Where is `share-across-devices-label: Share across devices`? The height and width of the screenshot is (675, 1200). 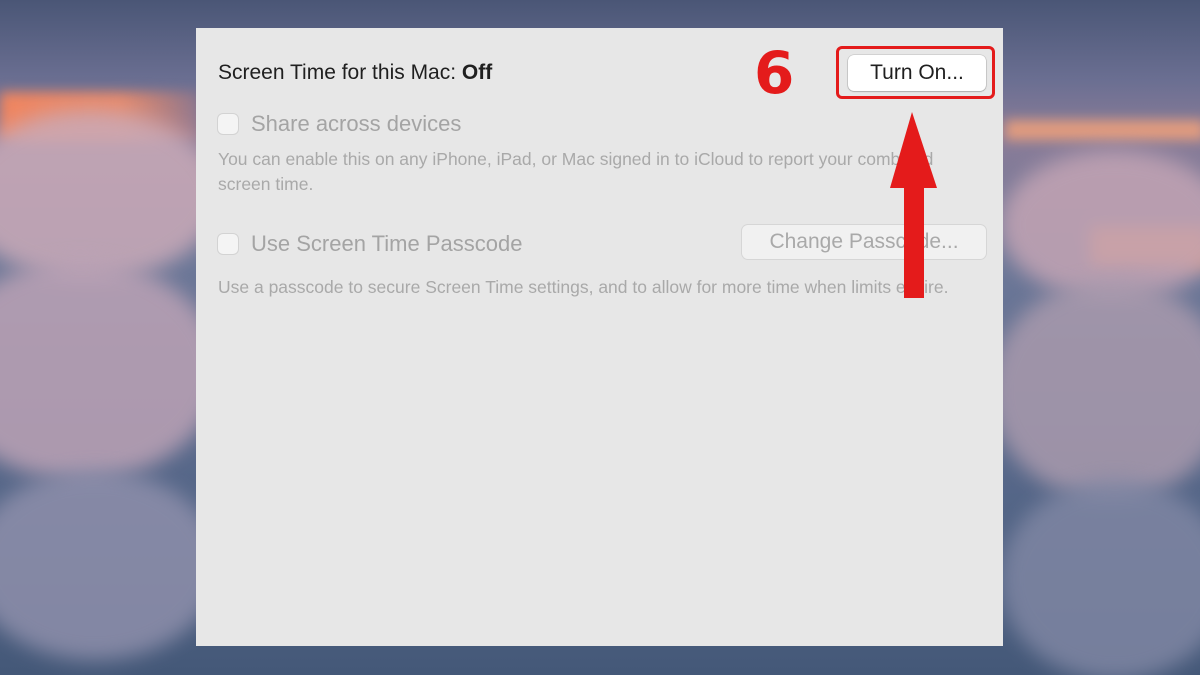 share-across-devices-label: Share across devices is located at coordinates (356, 123).